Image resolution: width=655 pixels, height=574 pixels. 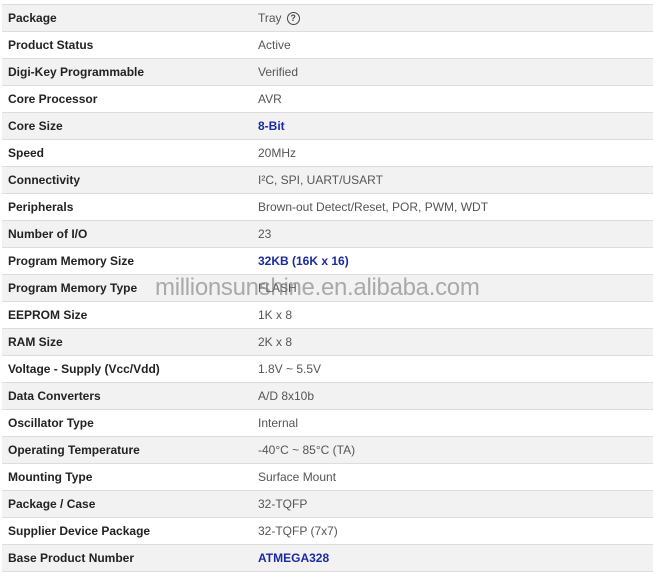 What do you see at coordinates (278, 423) in the screenshot?
I see `attribute-value-text: Internal` at bounding box center [278, 423].